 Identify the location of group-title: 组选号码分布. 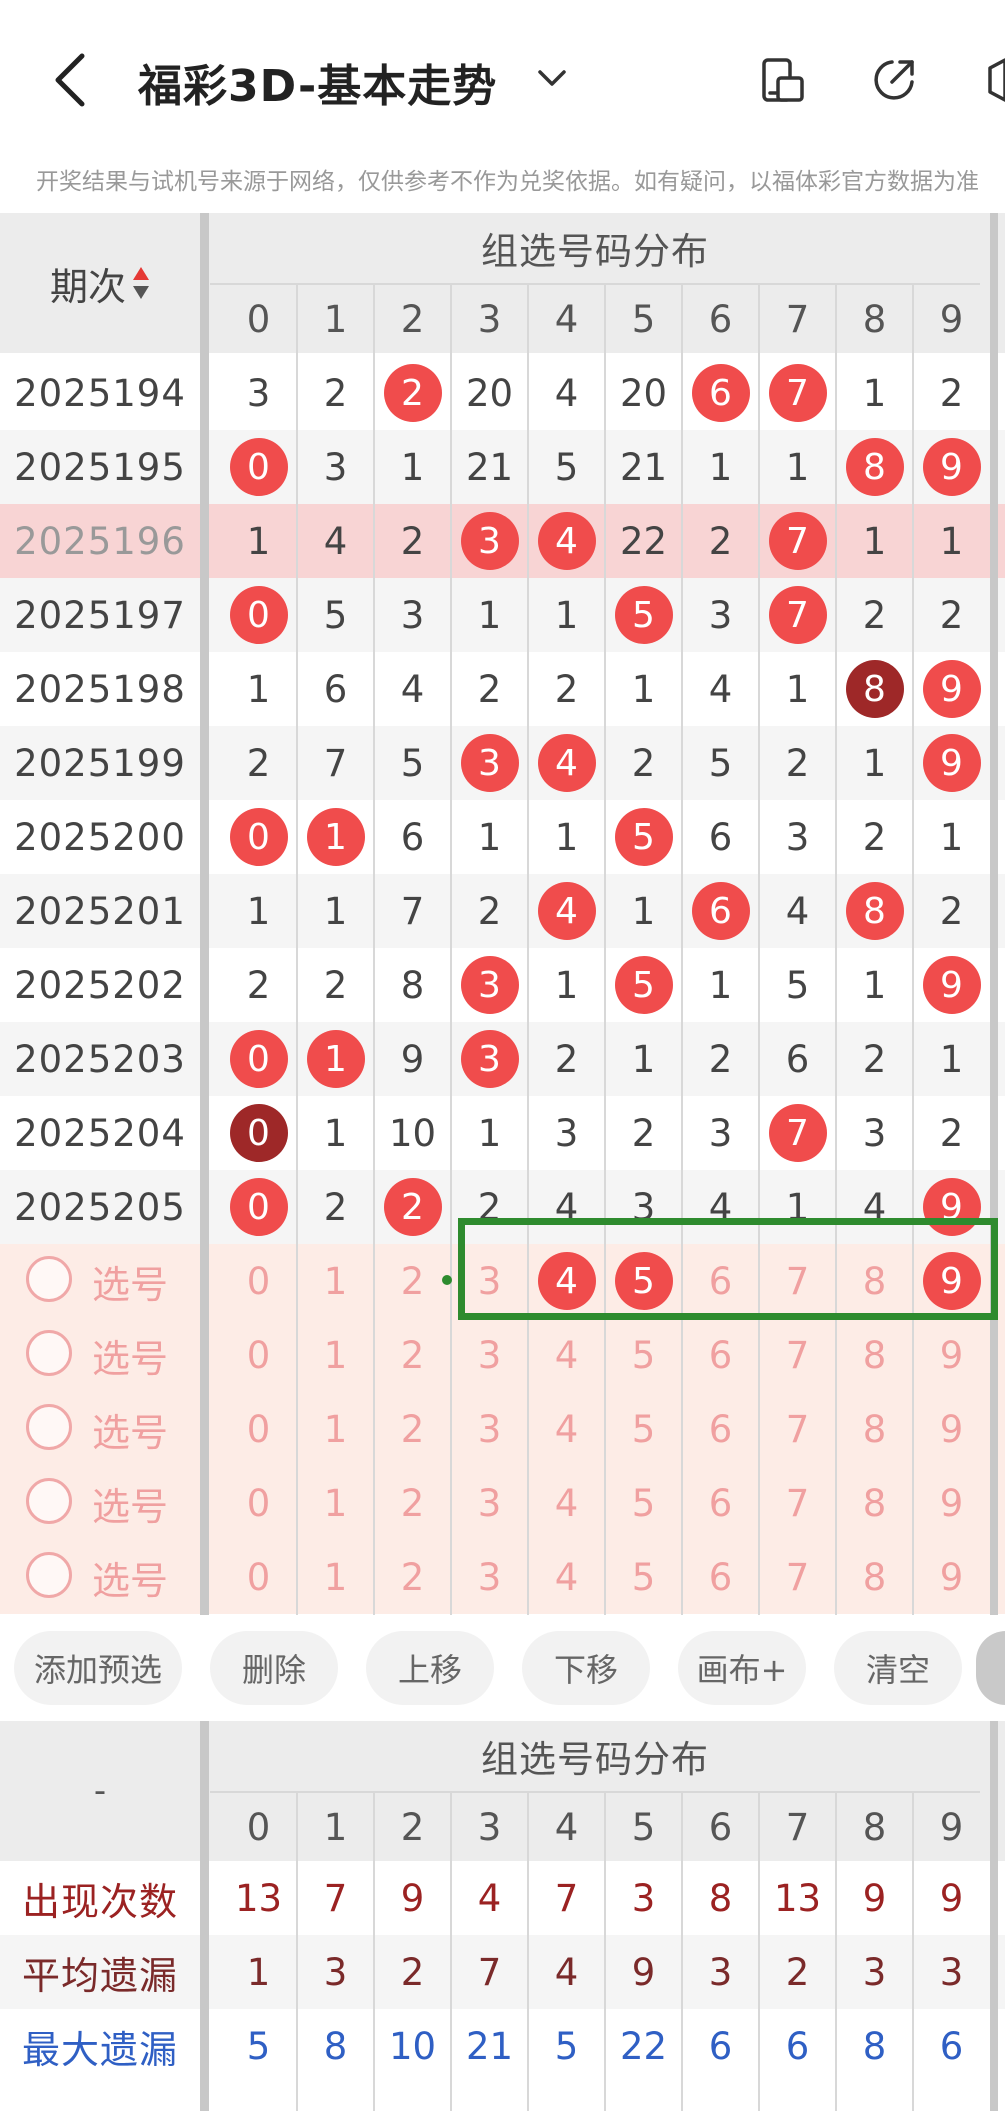
(595, 251).